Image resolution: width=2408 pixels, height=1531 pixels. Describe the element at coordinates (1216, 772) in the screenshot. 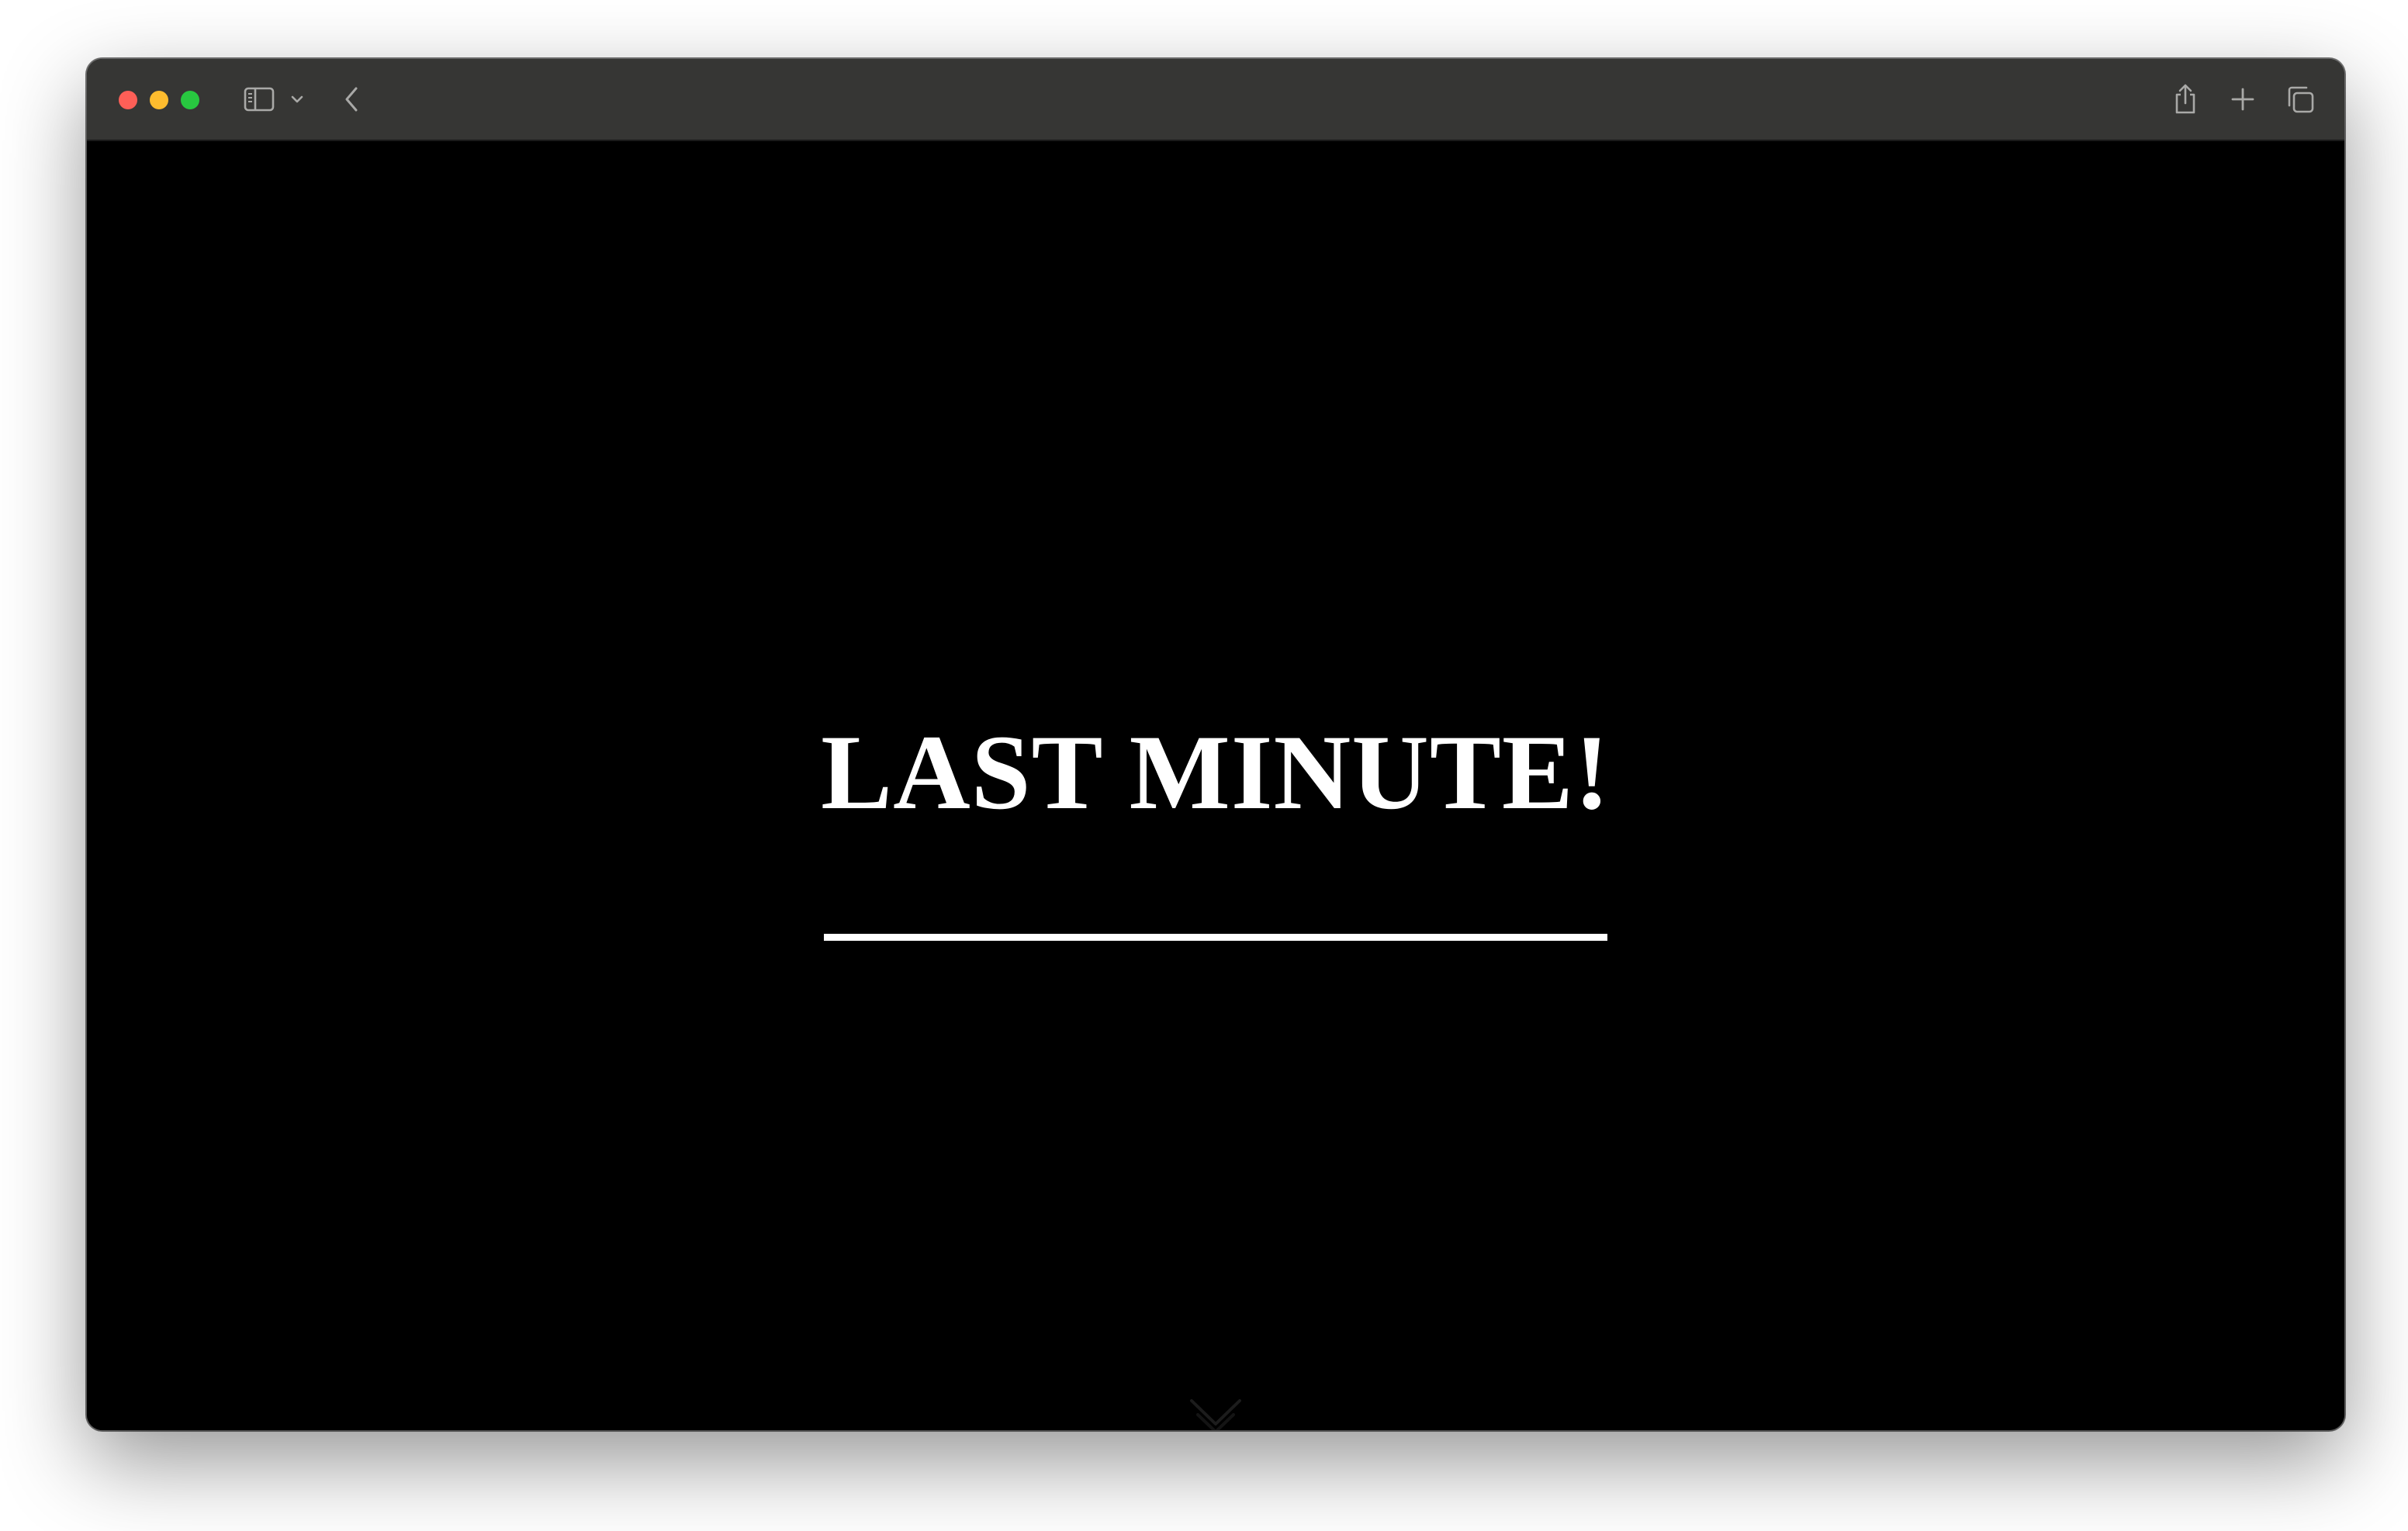

I see `hero-title: LAST MINUTE!` at that location.